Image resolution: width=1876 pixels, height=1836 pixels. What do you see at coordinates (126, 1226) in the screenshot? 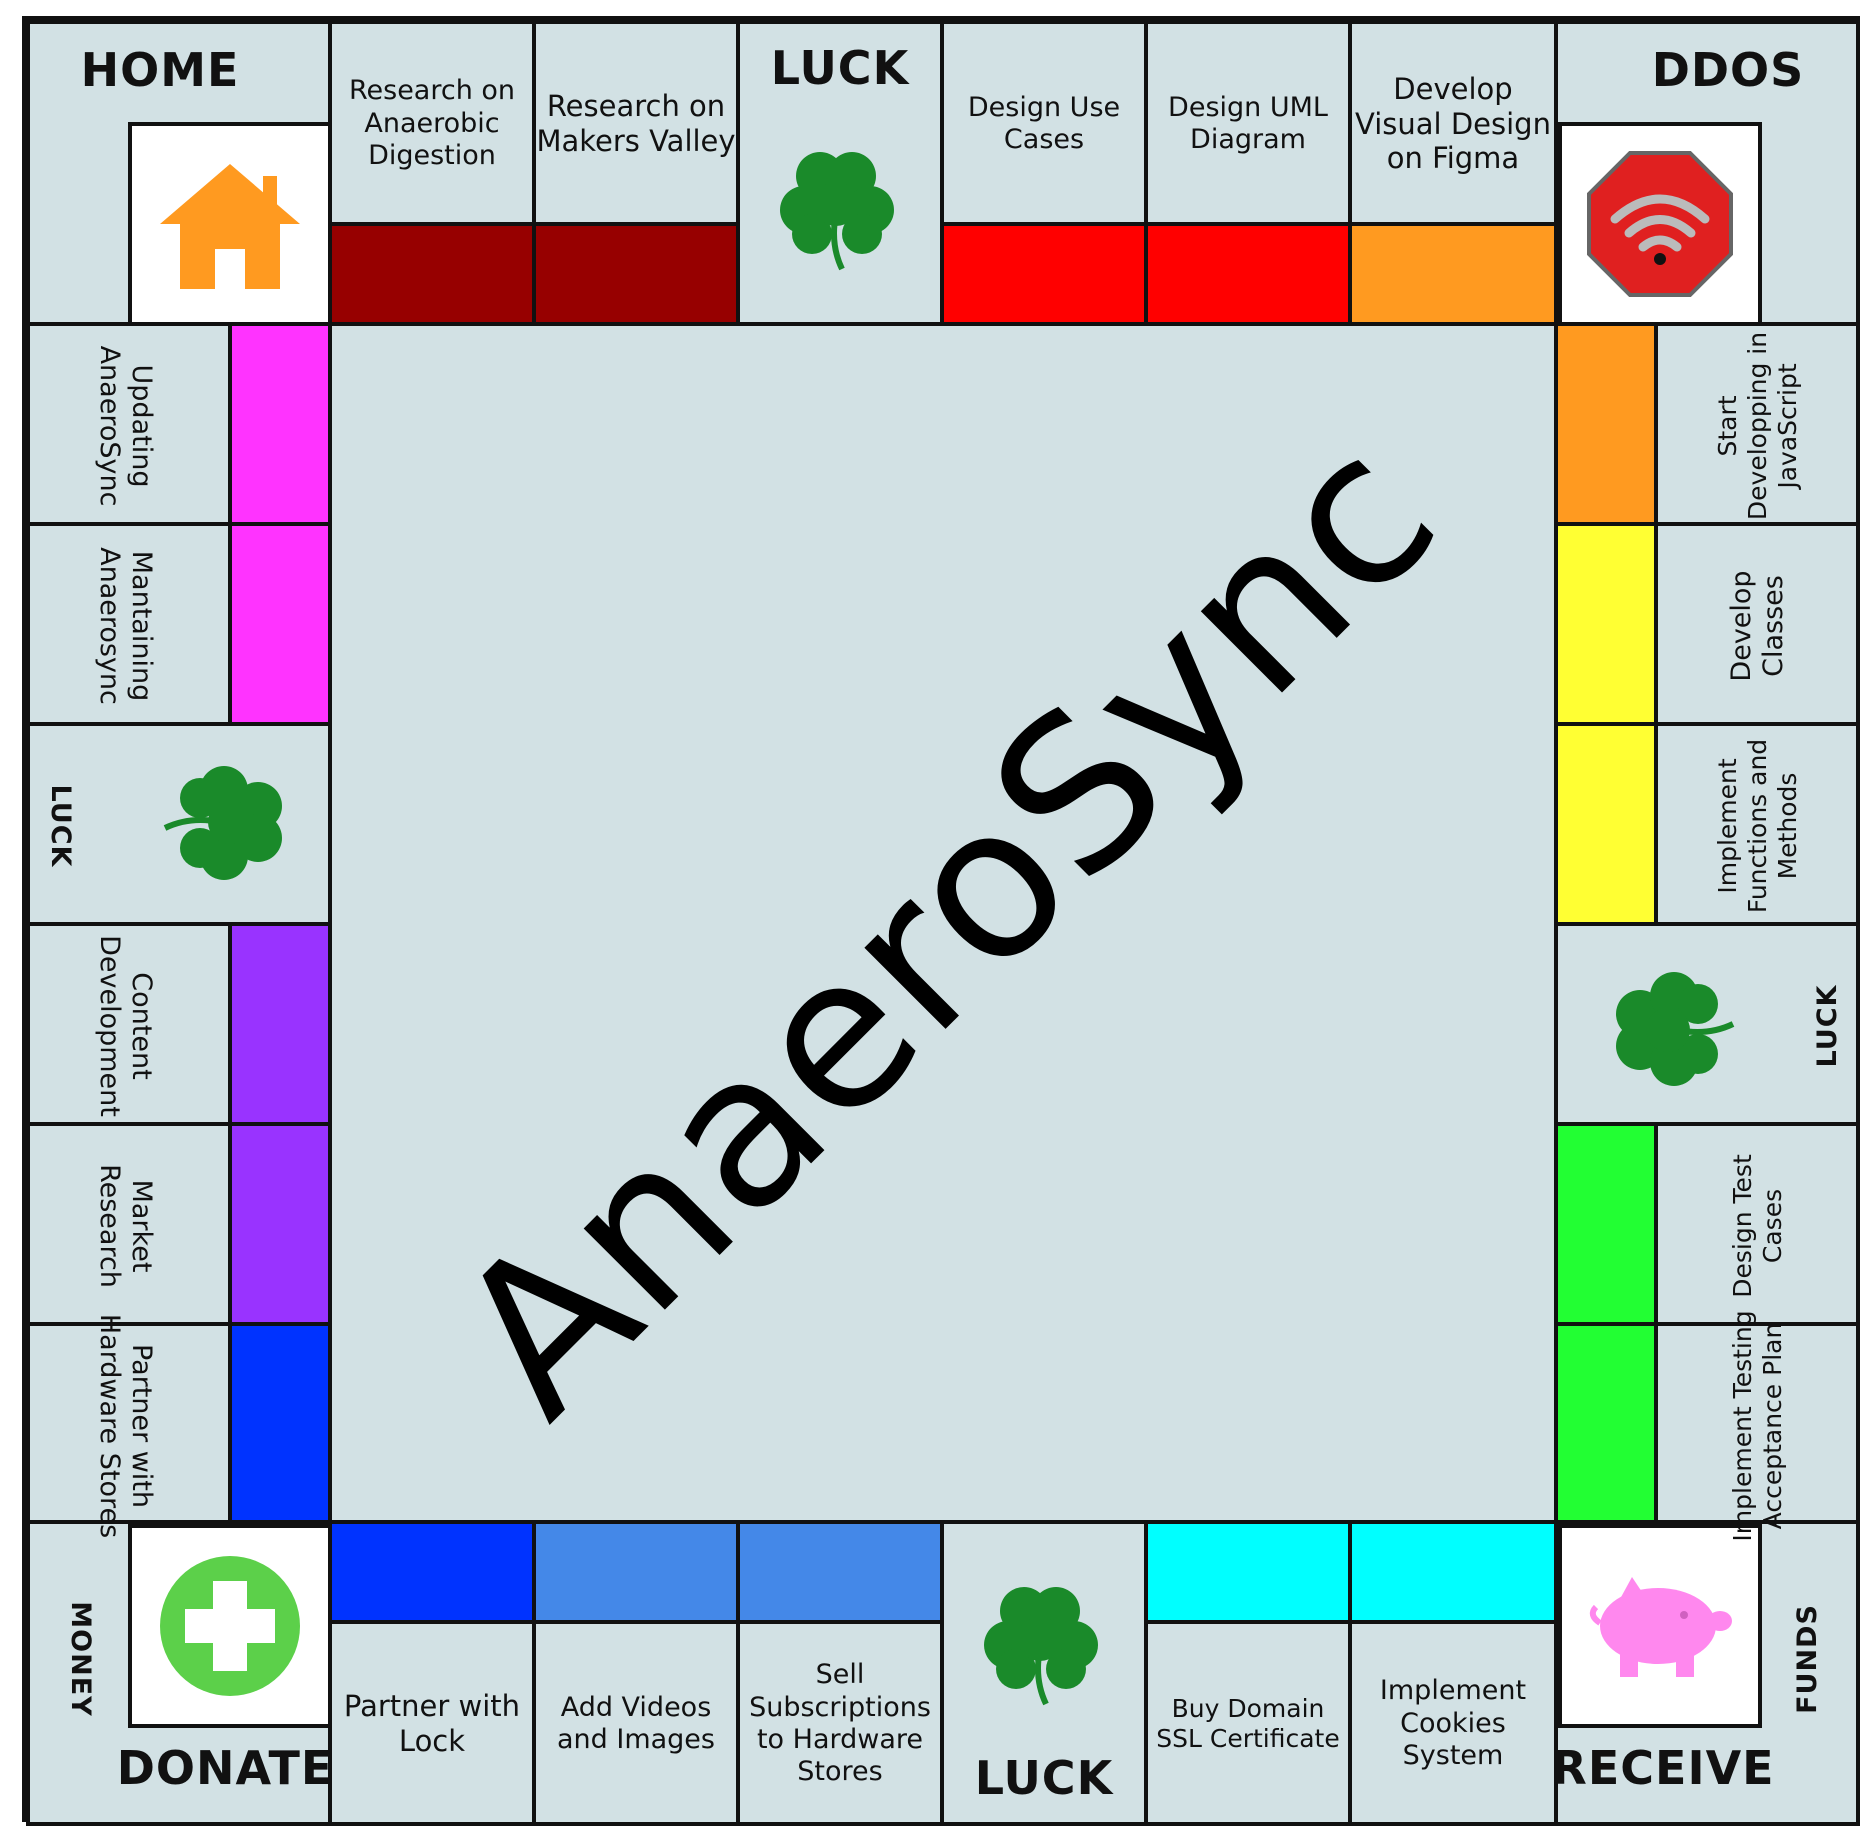
I see `space-label: Market Research` at bounding box center [126, 1226].